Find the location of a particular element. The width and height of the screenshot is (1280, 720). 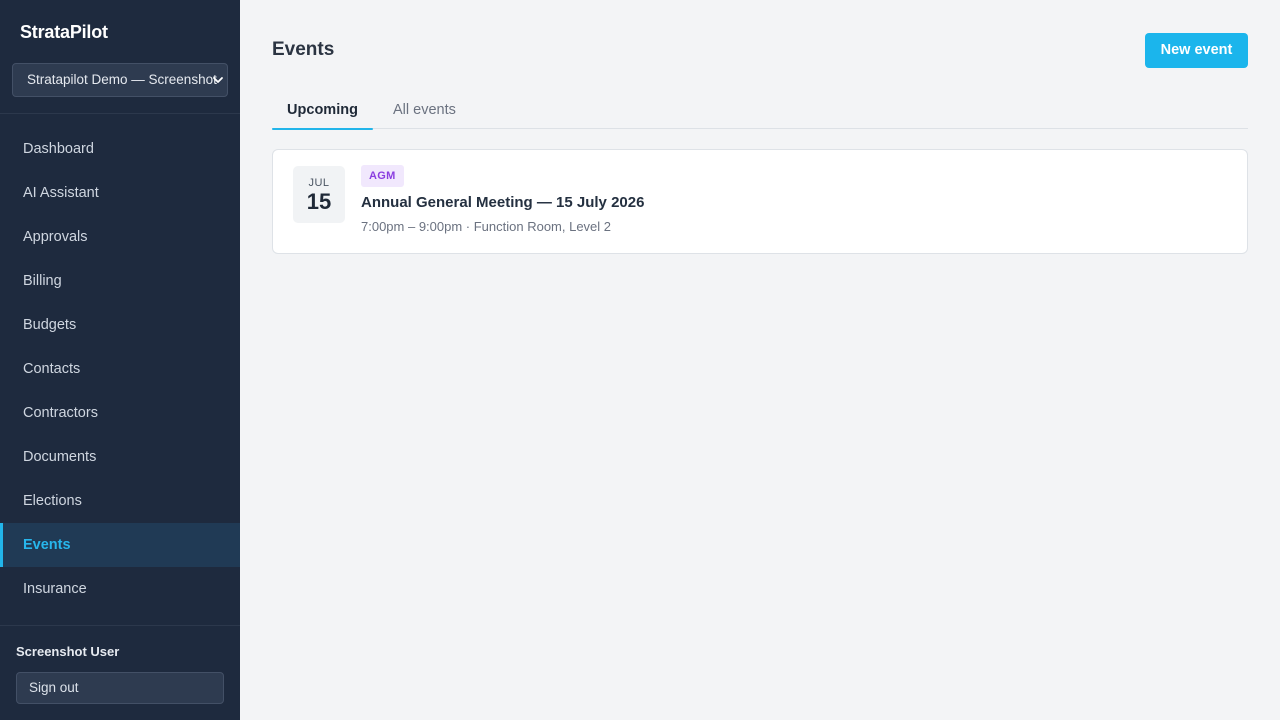

sidebar-item-contacts: Contacts is located at coordinates (120, 369).